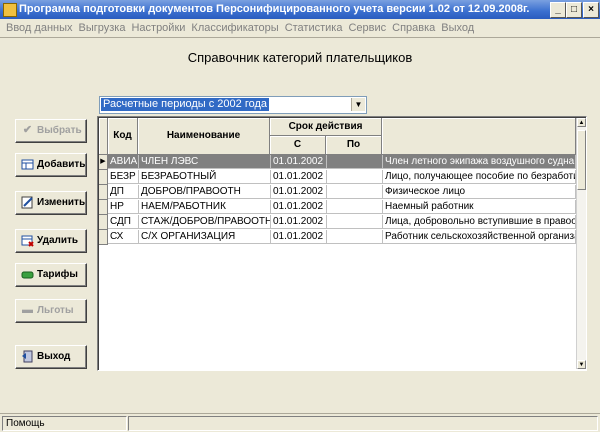 The height and width of the screenshot is (432, 600). Describe the element at coordinates (300, 37) in the screenshot. I see `menu-divider` at that location.